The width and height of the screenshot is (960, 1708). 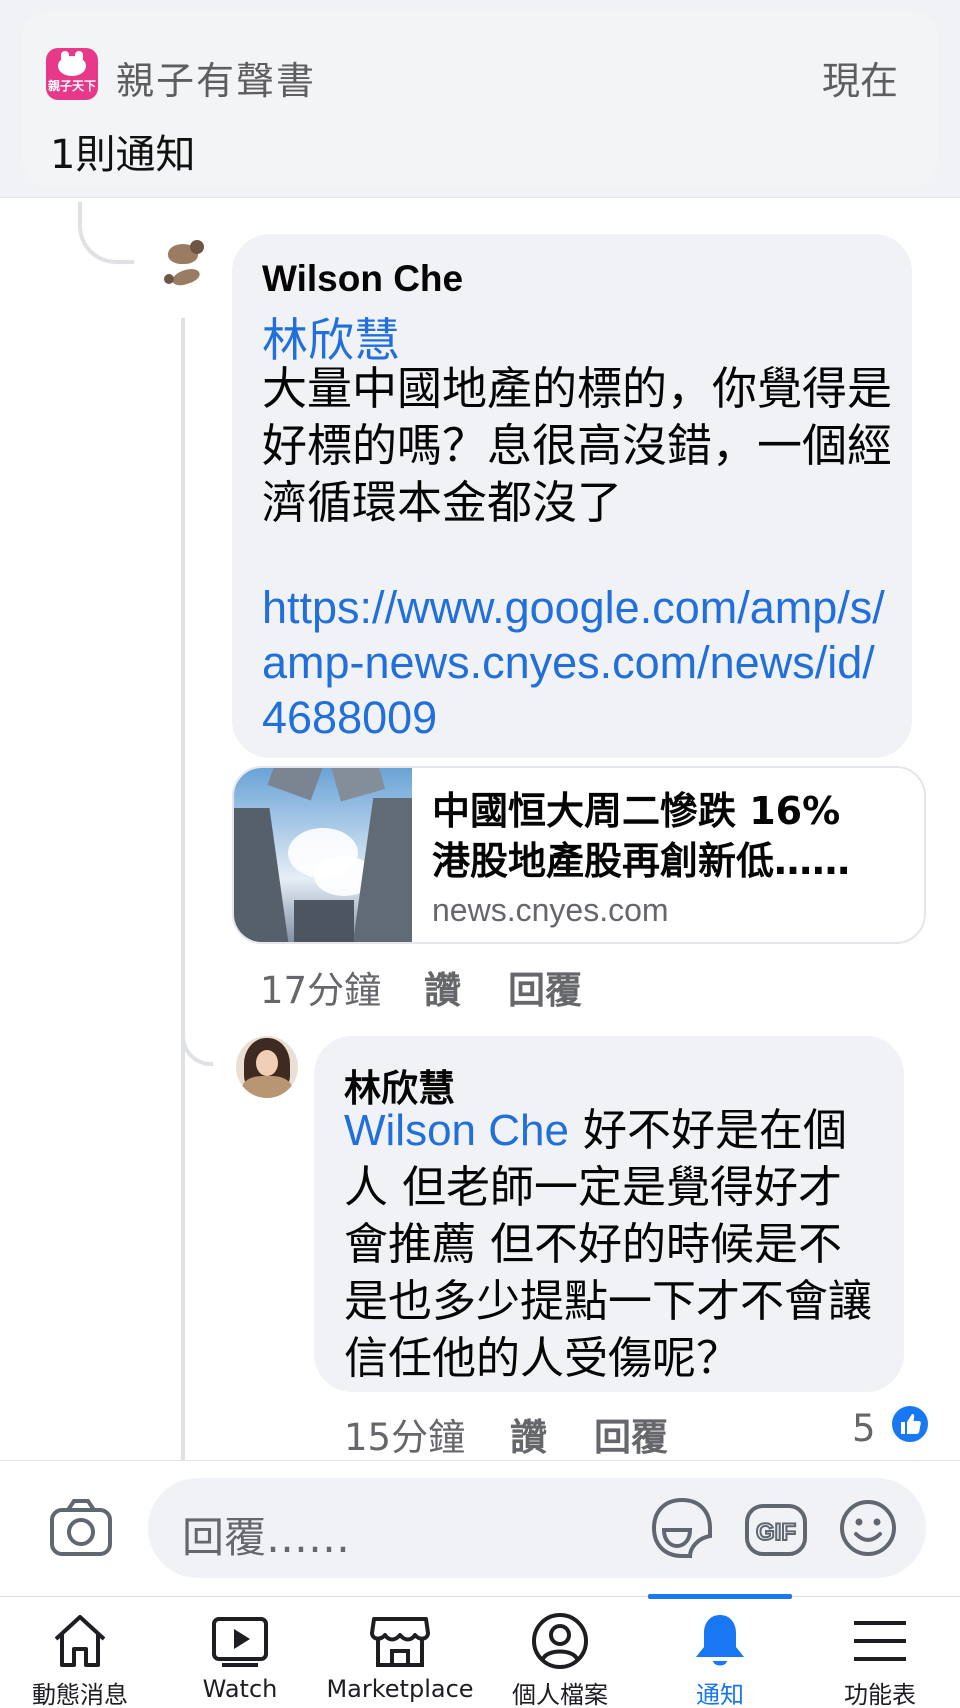 I want to click on tab-label: Marketplace, so click(x=400, y=1689).